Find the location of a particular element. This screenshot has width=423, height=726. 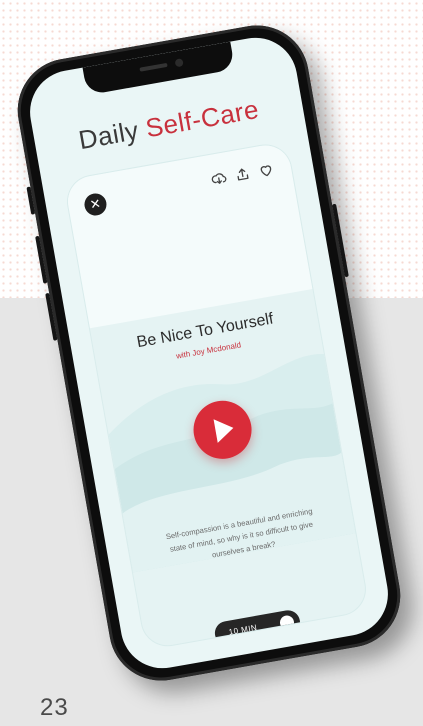

duration-label: 10 MIN is located at coordinates (243, 629).